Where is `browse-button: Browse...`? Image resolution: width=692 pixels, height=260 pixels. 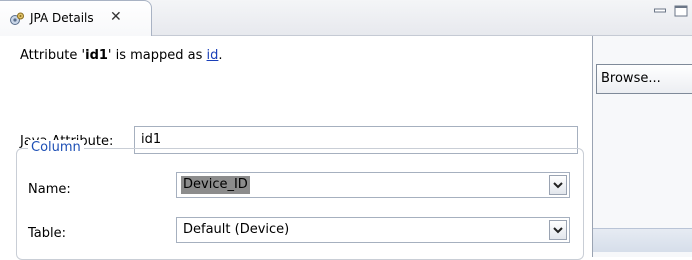
browse-button: Browse... is located at coordinates (644, 79).